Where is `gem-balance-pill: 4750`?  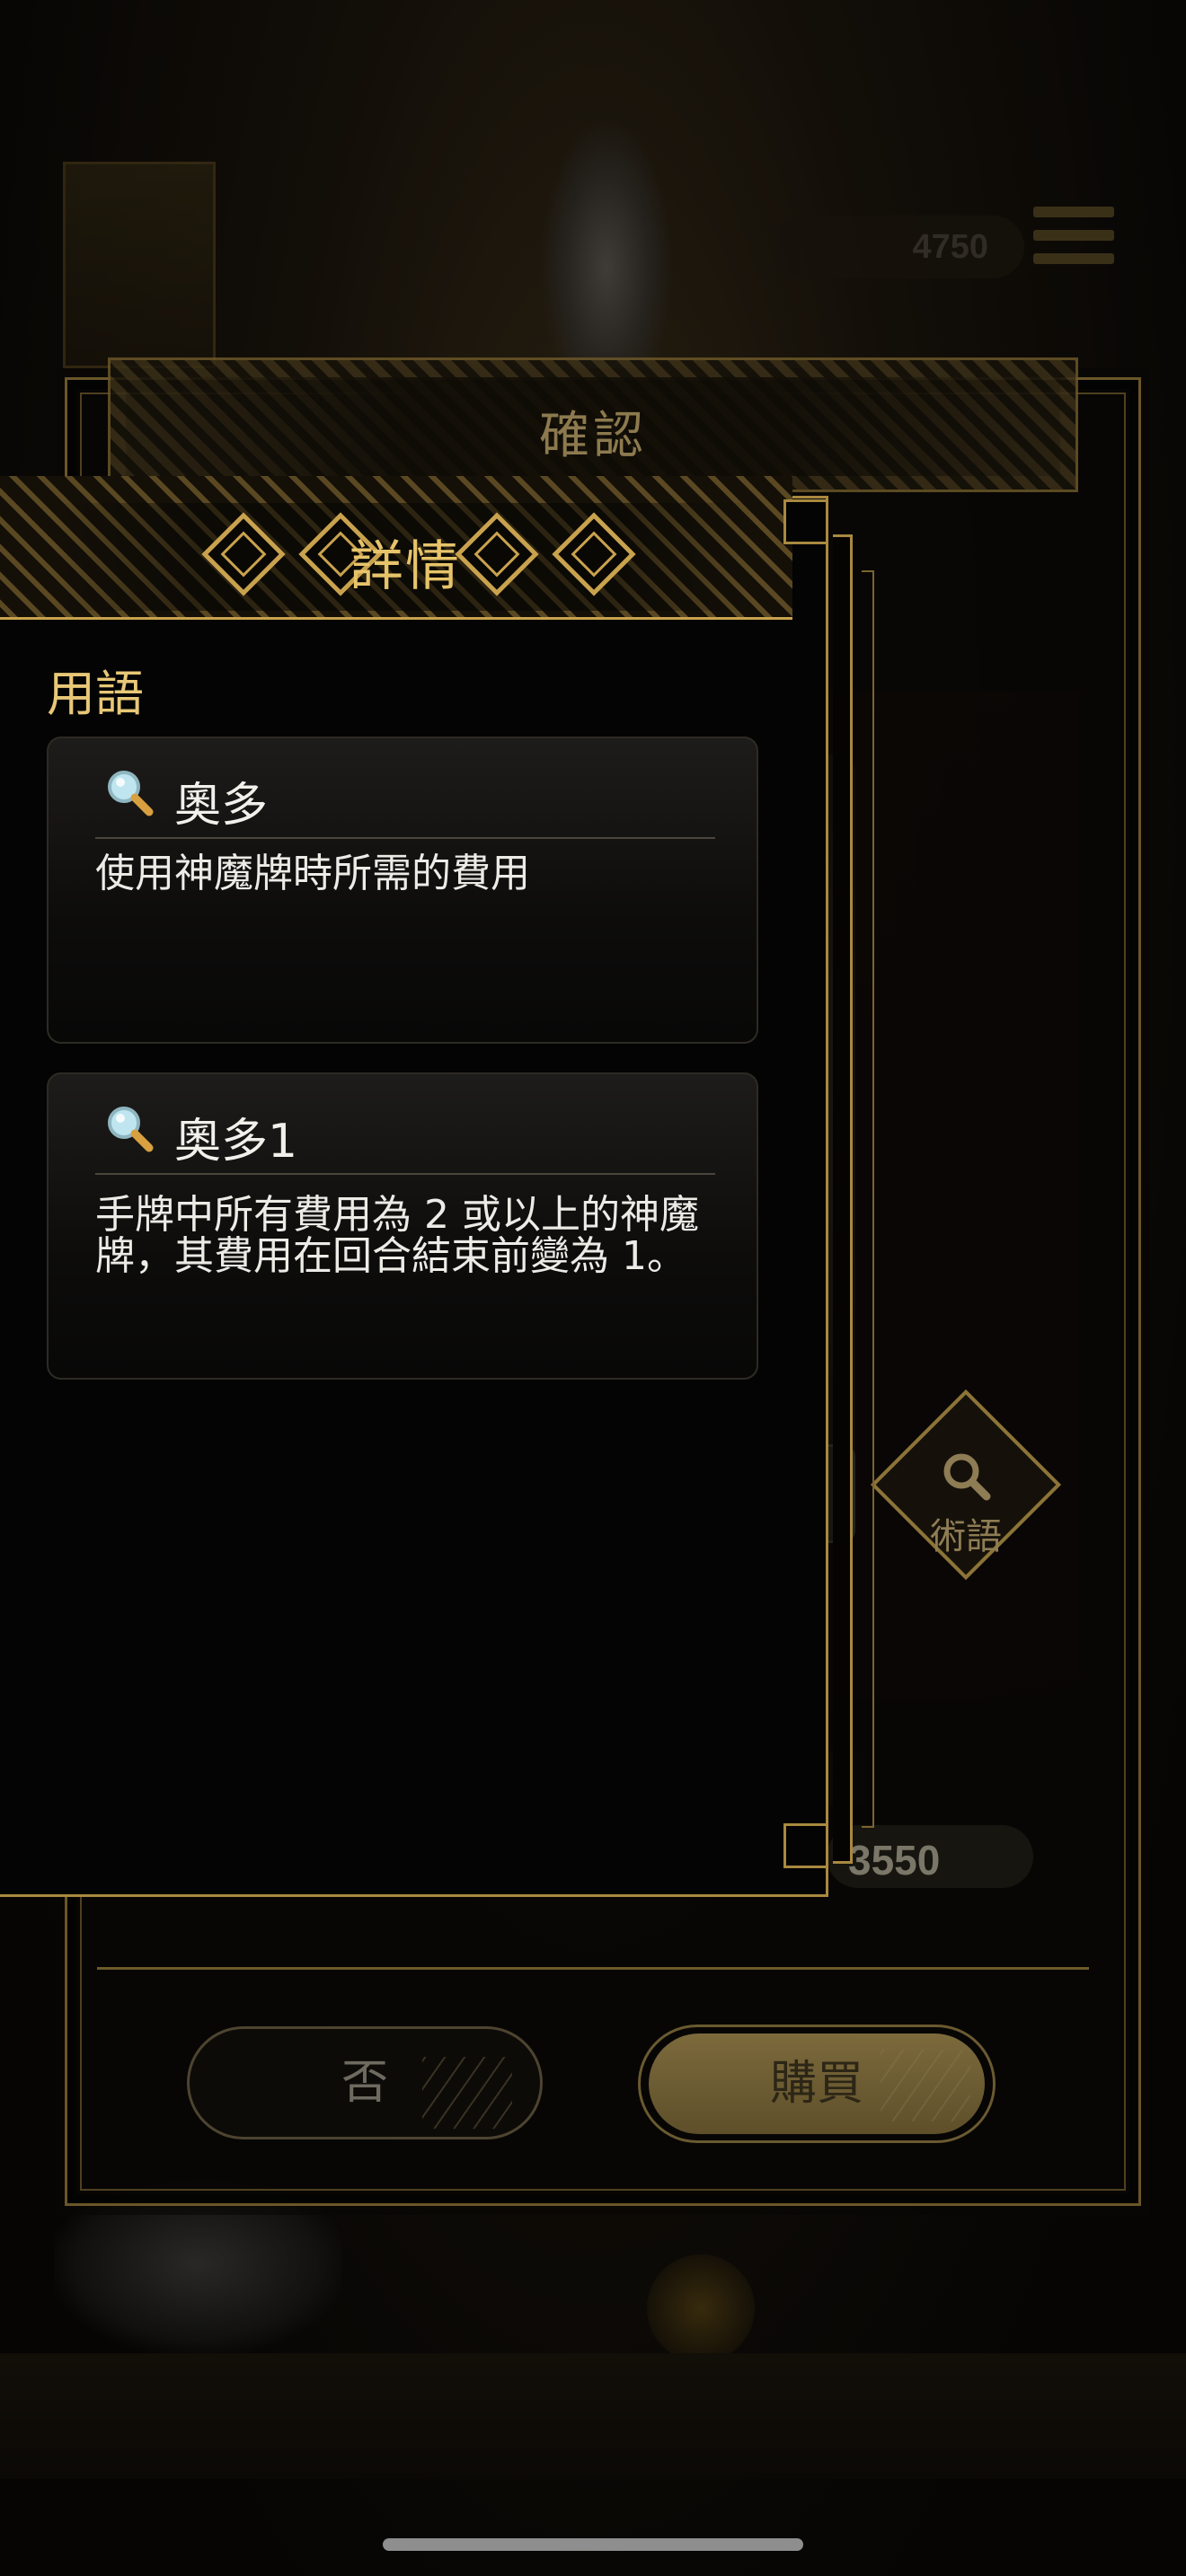 gem-balance-pill: 4750 is located at coordinates (898, 247).